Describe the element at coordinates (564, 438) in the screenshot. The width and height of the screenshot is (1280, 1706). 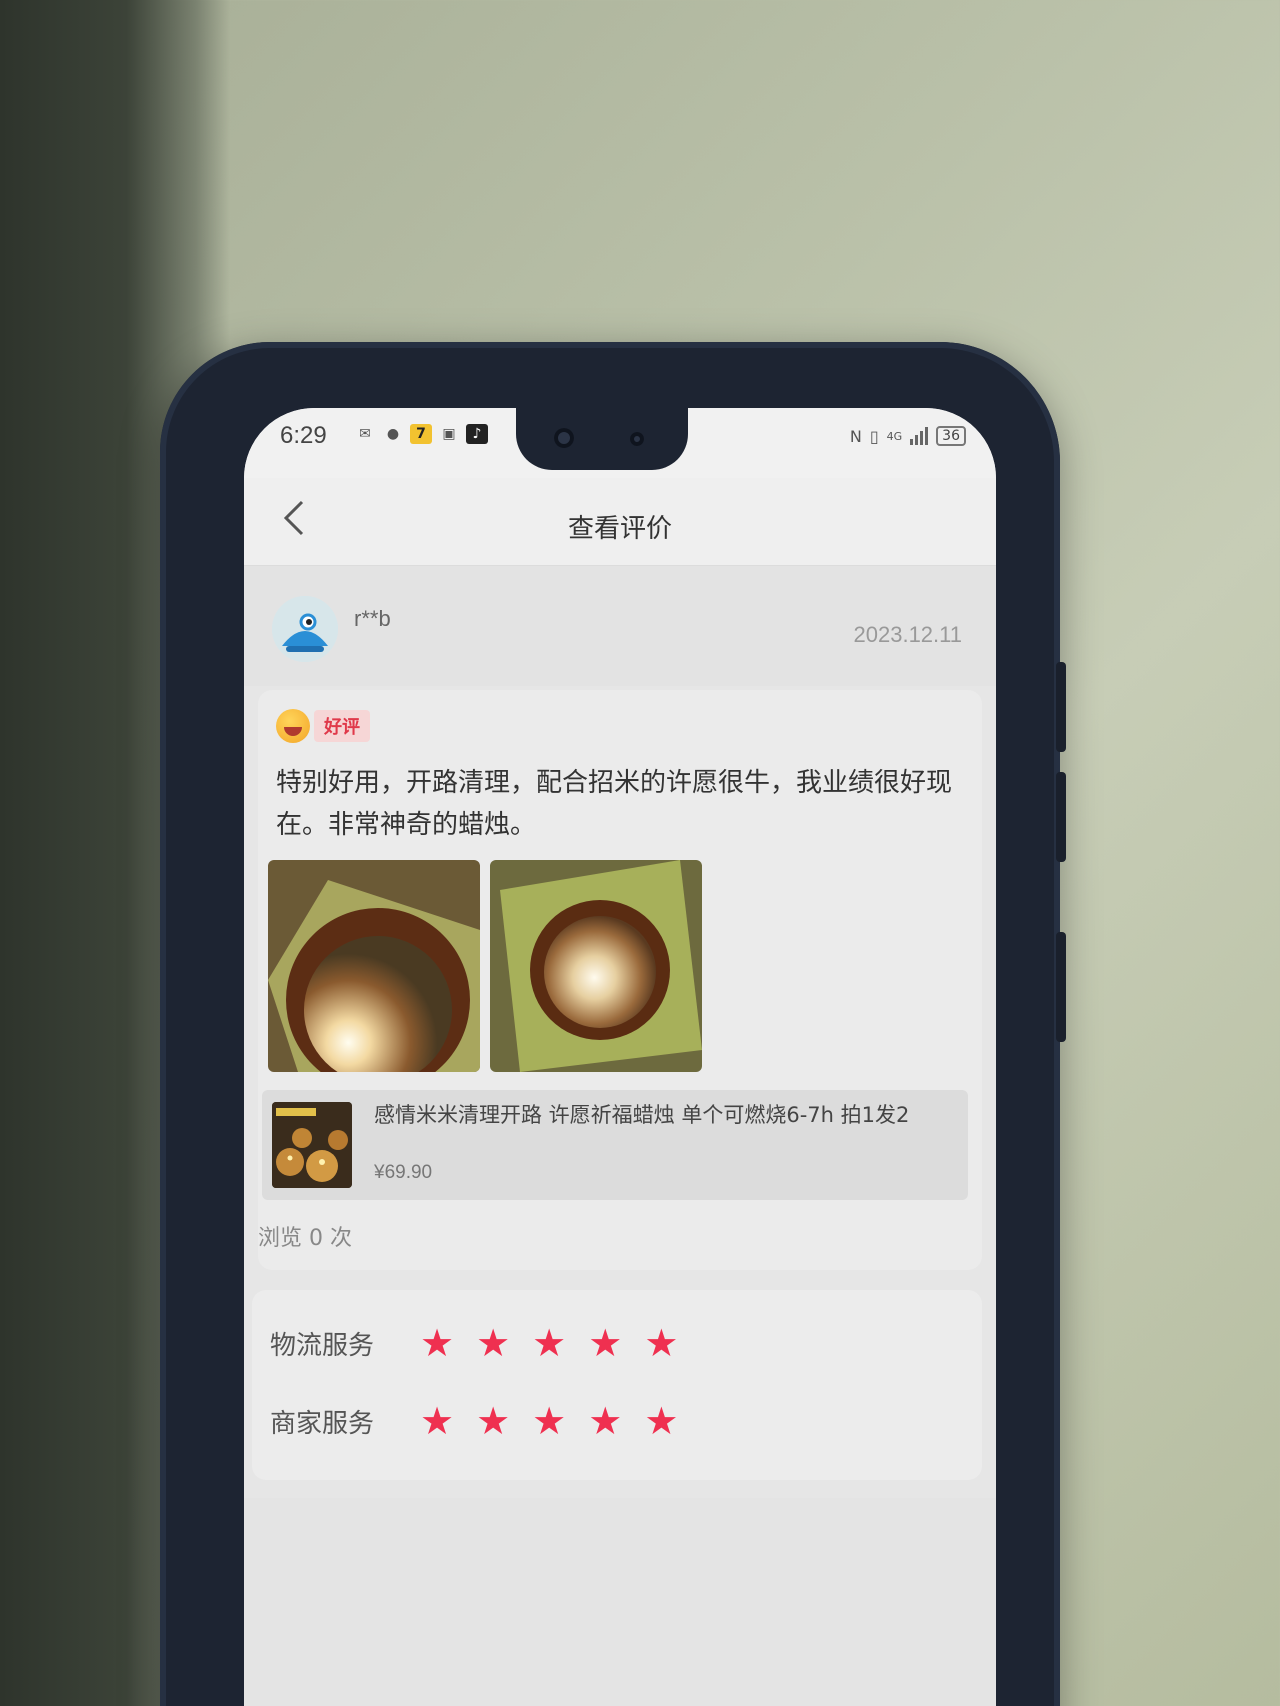
I see `front-camera-icon` at that location.